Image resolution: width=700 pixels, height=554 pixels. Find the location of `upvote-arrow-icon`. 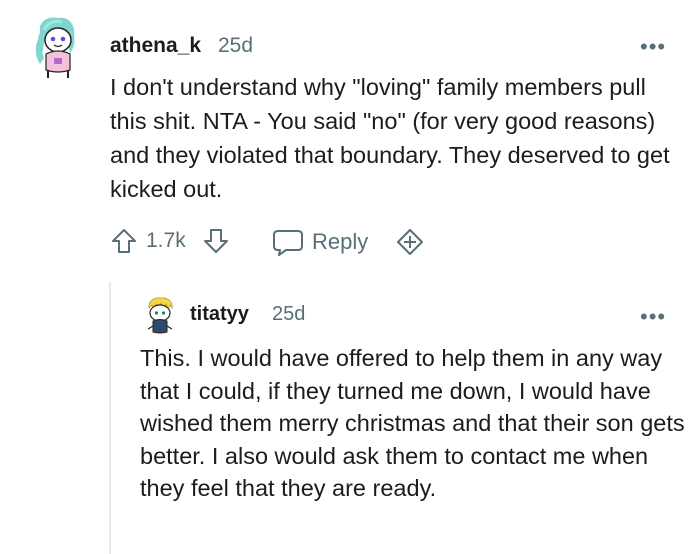

upvote-arrow-icon is located at coordinates (124, 241).